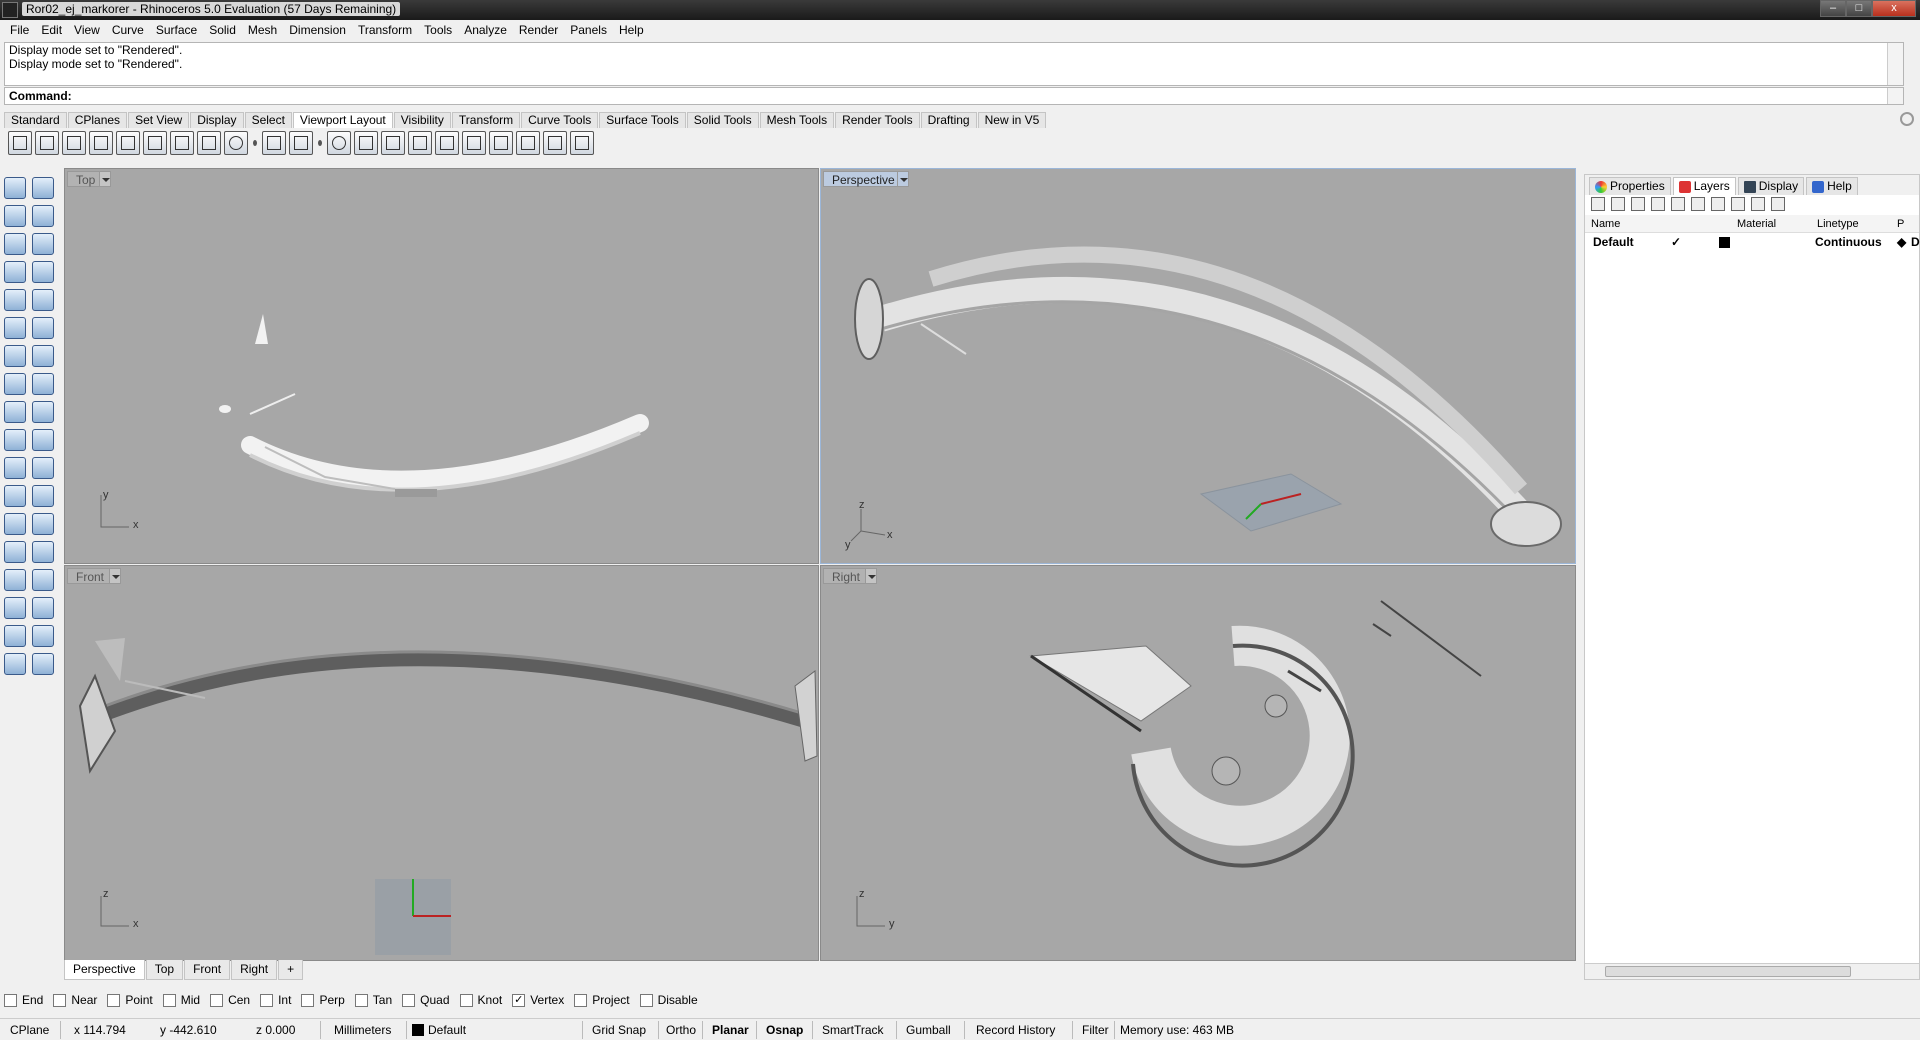 This screenshot has height=1040, width=1920. I want to click on split-vertical-icon, so click(155, 143).